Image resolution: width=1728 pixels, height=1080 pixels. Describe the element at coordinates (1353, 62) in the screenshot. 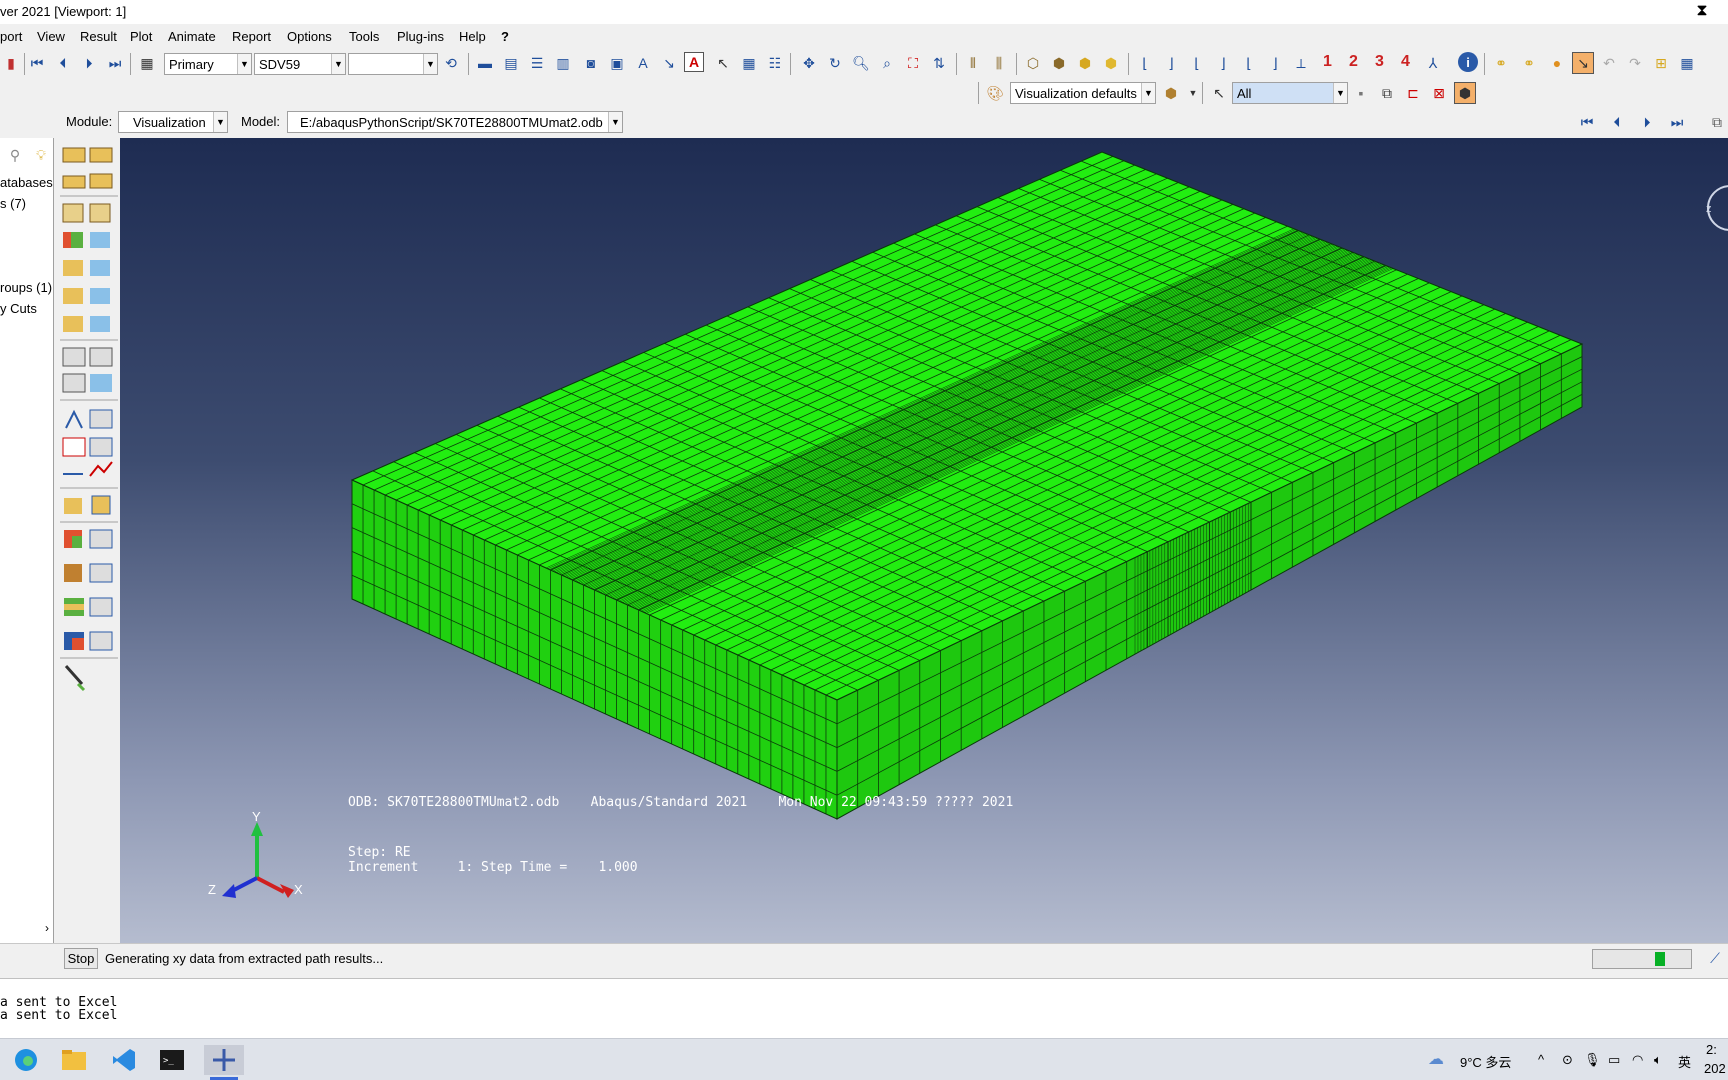

I see `view-number-2: 2` at that location.